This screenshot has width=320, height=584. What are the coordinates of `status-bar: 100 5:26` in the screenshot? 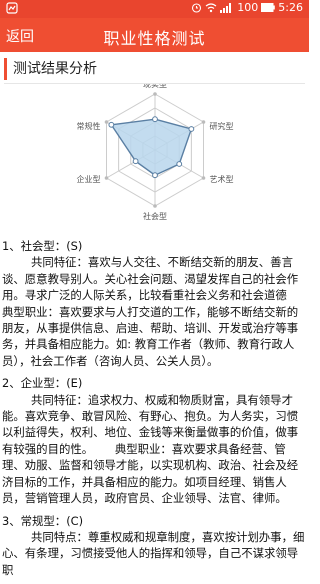 It's located at (154, 9).